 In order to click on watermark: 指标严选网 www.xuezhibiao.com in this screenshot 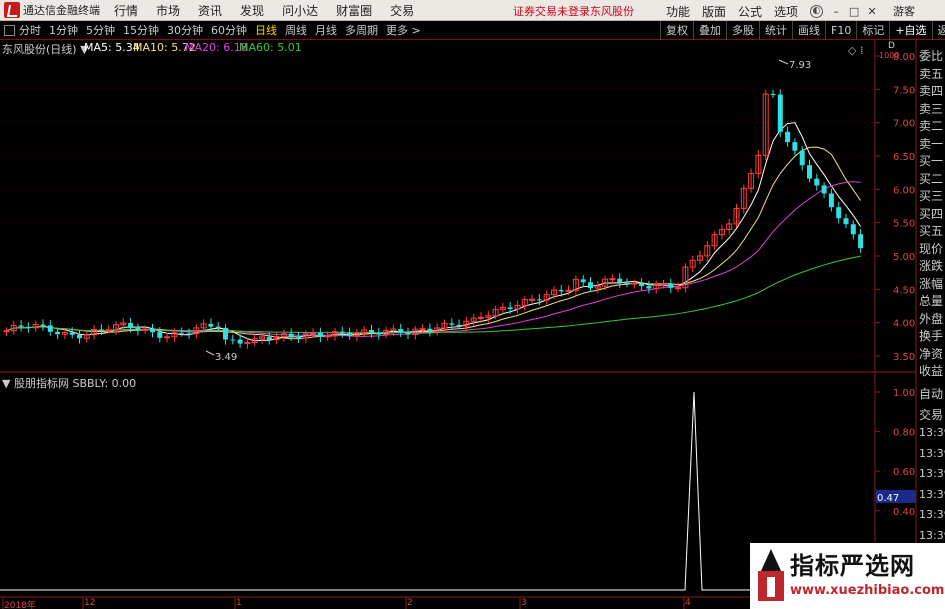, I will do `click(847, 576)`.